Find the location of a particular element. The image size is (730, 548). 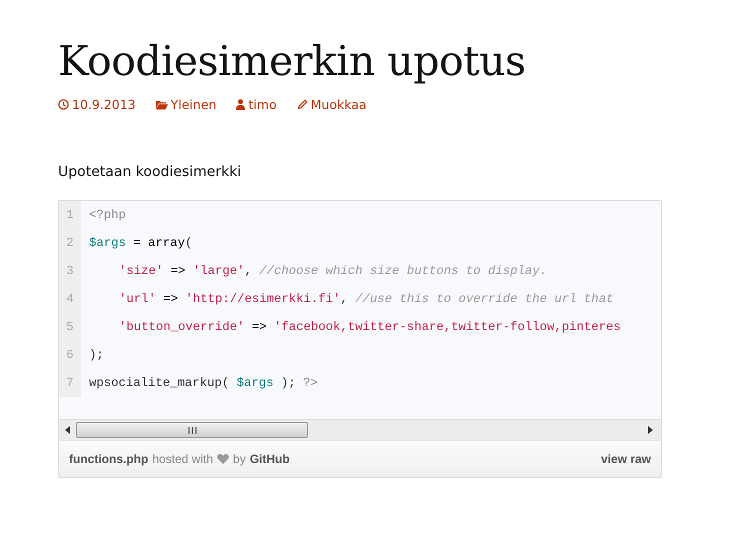

folder-icon is located at coordinates (162, 105).